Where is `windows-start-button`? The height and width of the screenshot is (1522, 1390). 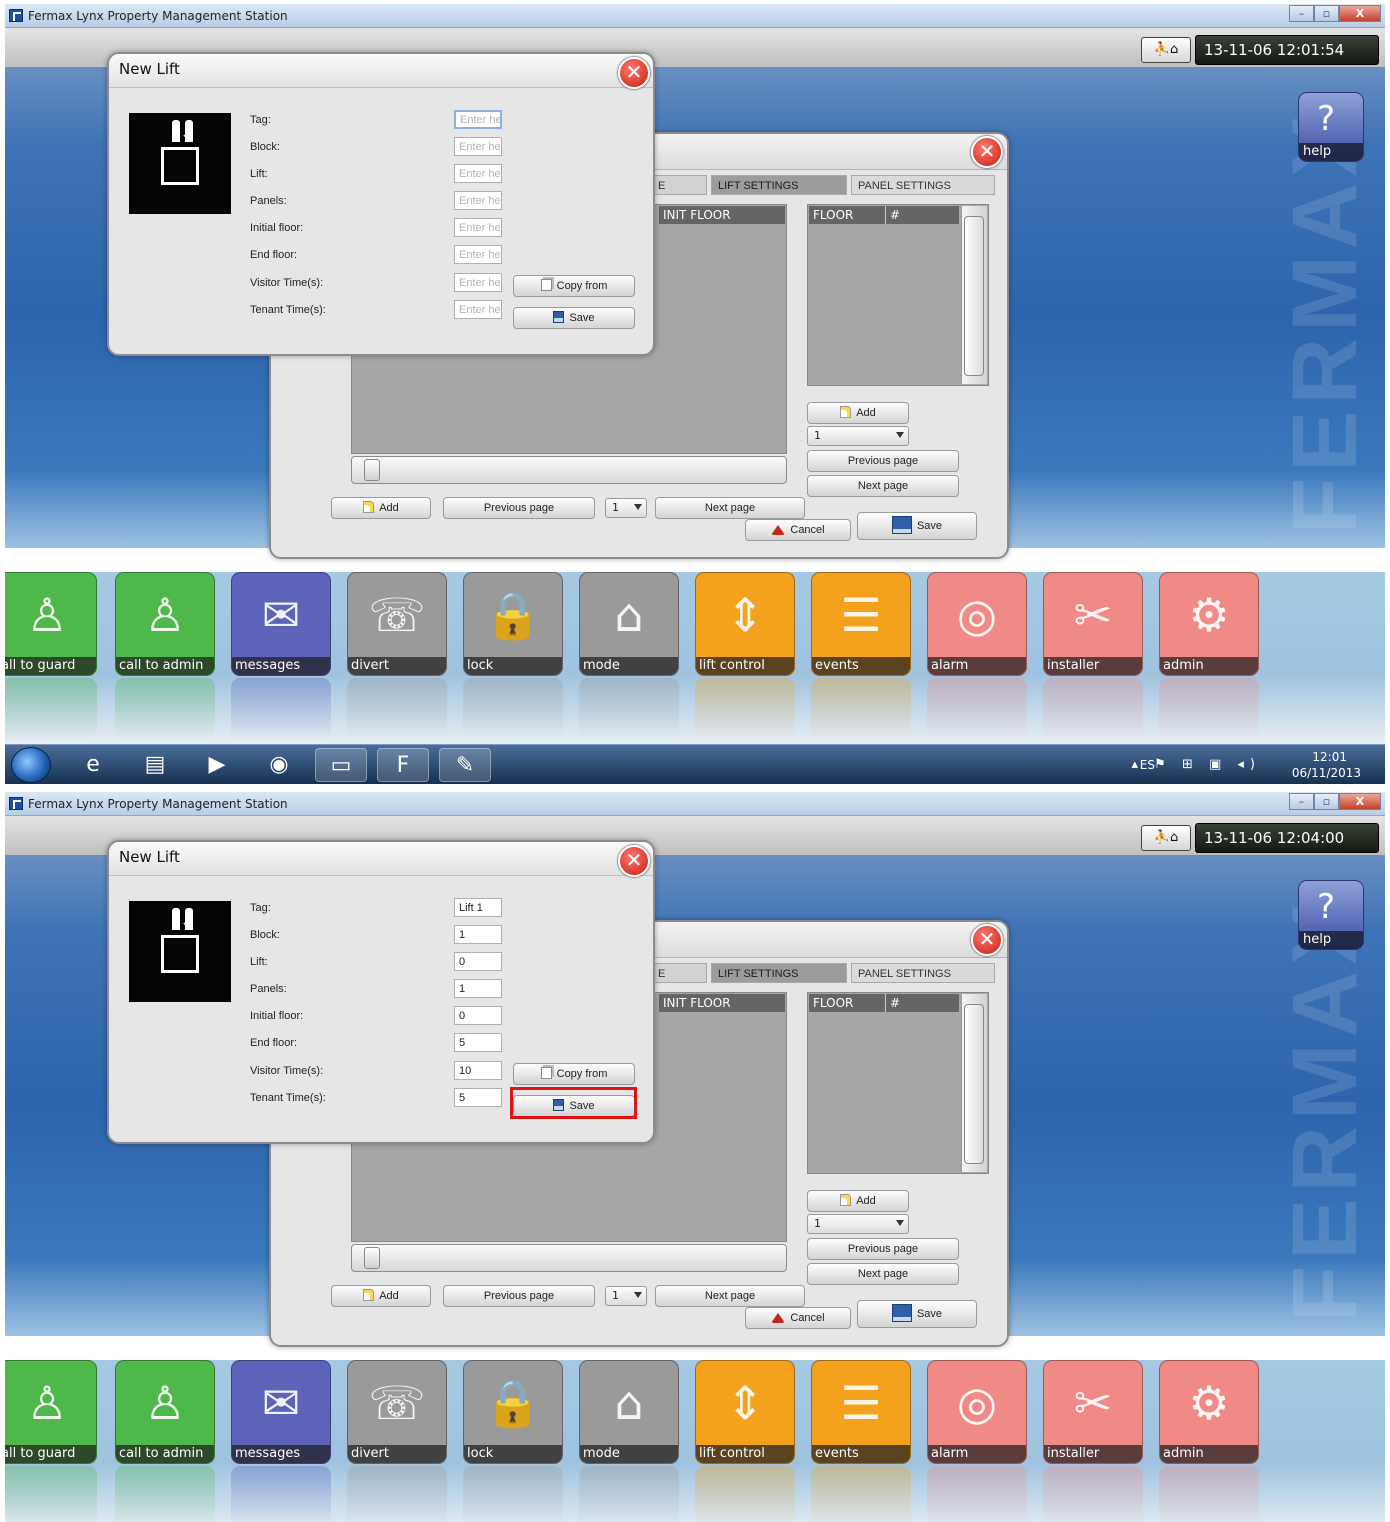 windows-start-button is located at coordinates (31, 765).